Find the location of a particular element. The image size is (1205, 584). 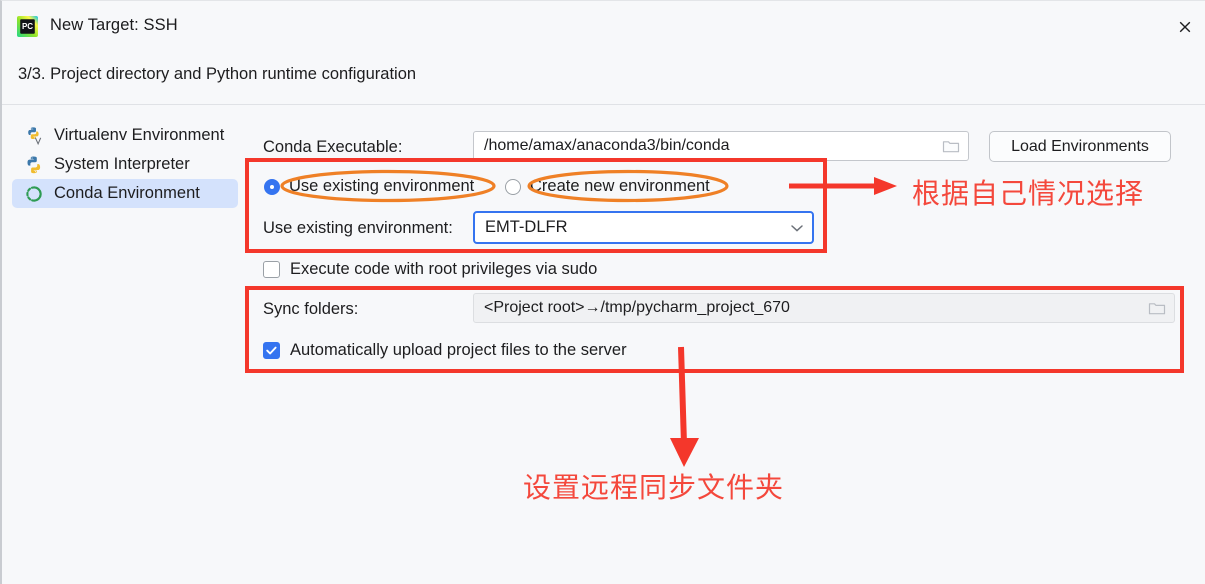

sudo-checkbox is located at coordinates (271, 269).